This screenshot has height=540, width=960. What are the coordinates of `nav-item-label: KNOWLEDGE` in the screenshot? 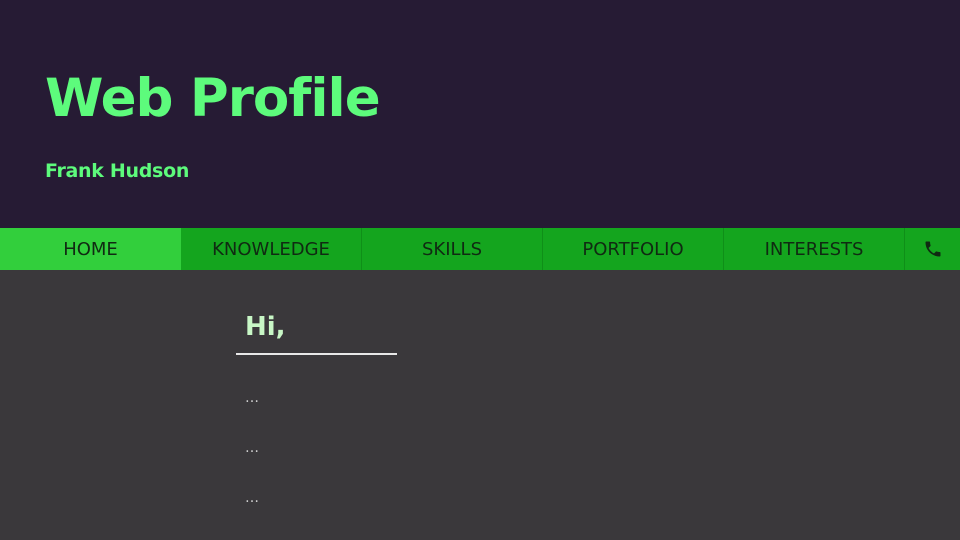 It's located at (271, 249).